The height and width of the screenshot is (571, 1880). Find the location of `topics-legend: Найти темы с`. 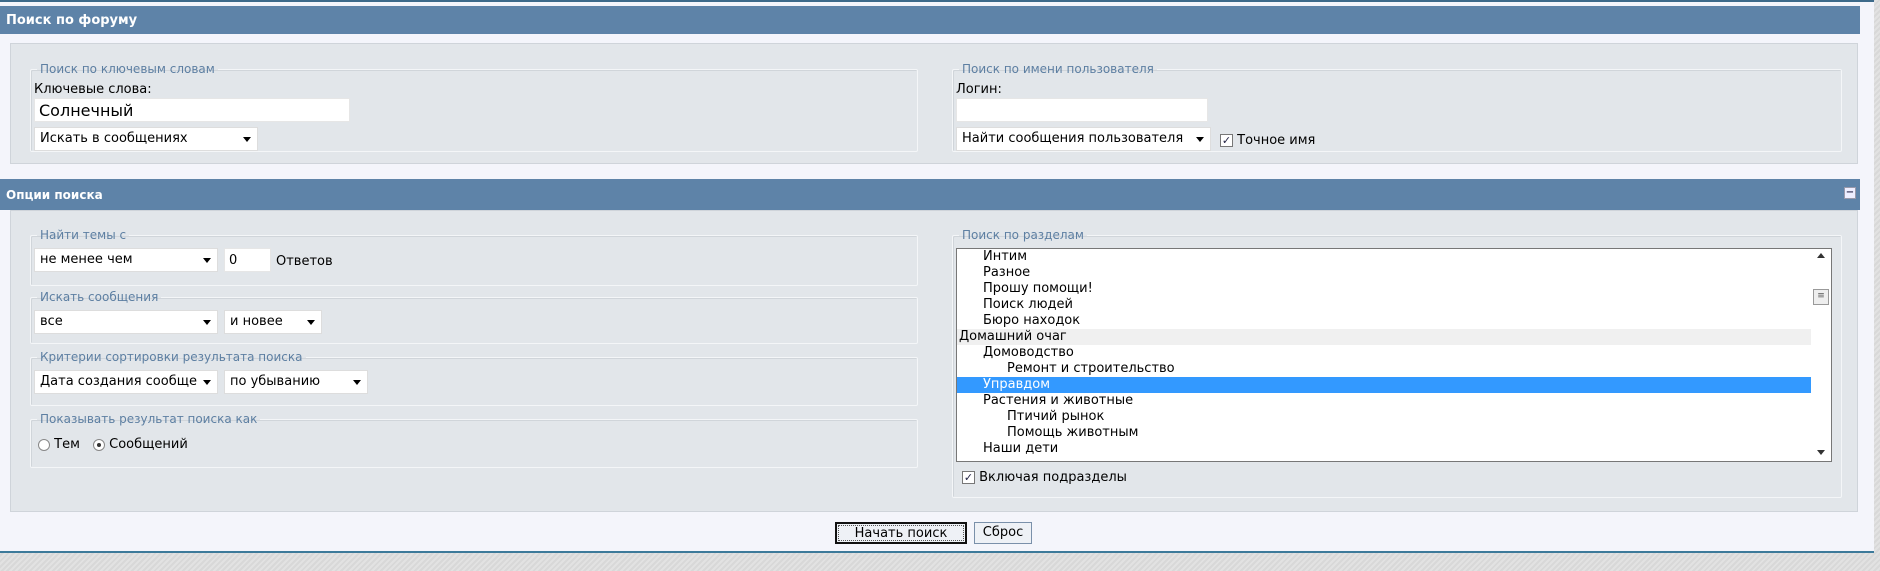

topics-legend: Найти темы с is located at coordinates (83, 235).